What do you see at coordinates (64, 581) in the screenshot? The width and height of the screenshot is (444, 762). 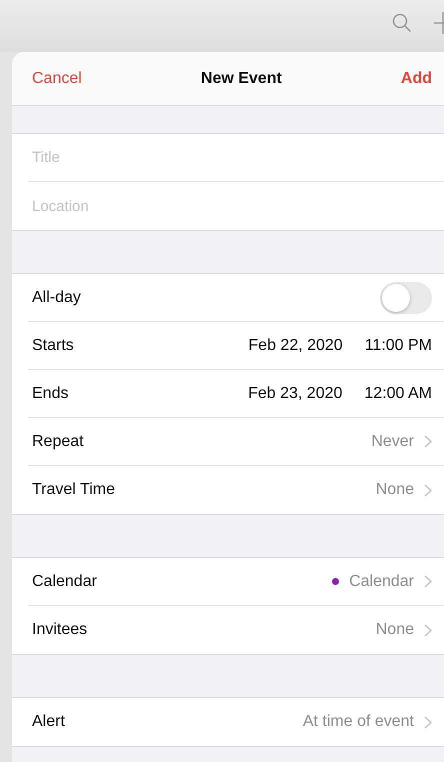 I see `row-label: Calendar` at bounding box center [64, 581].